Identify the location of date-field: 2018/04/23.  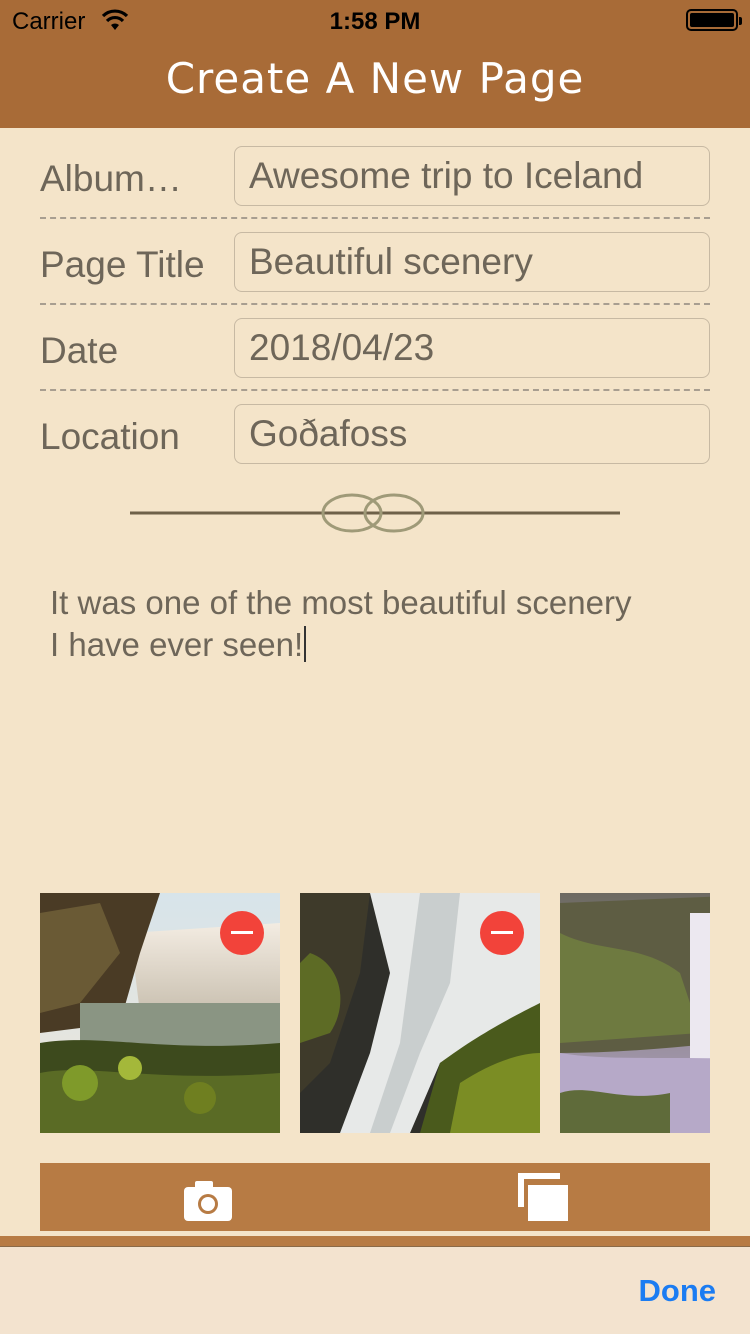
(472, 348).